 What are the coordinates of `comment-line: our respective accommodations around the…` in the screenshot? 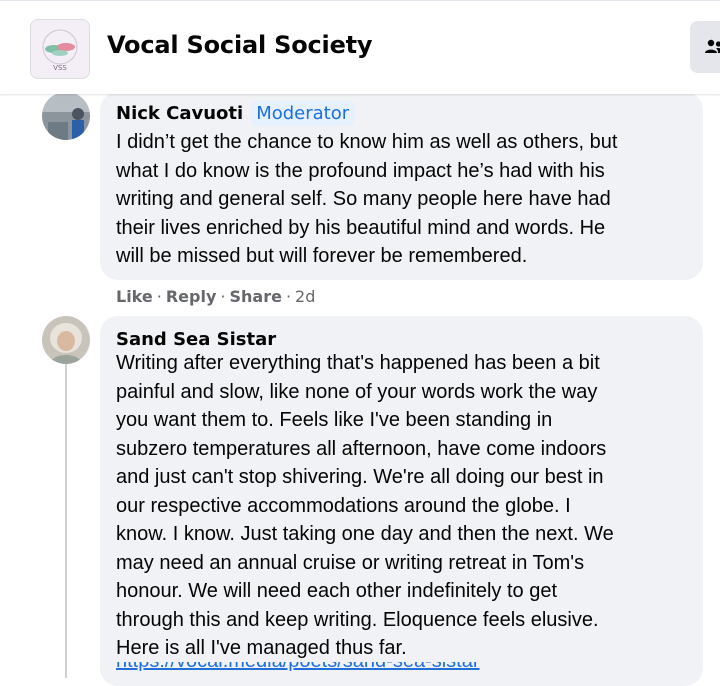 It's located at (343, 505).